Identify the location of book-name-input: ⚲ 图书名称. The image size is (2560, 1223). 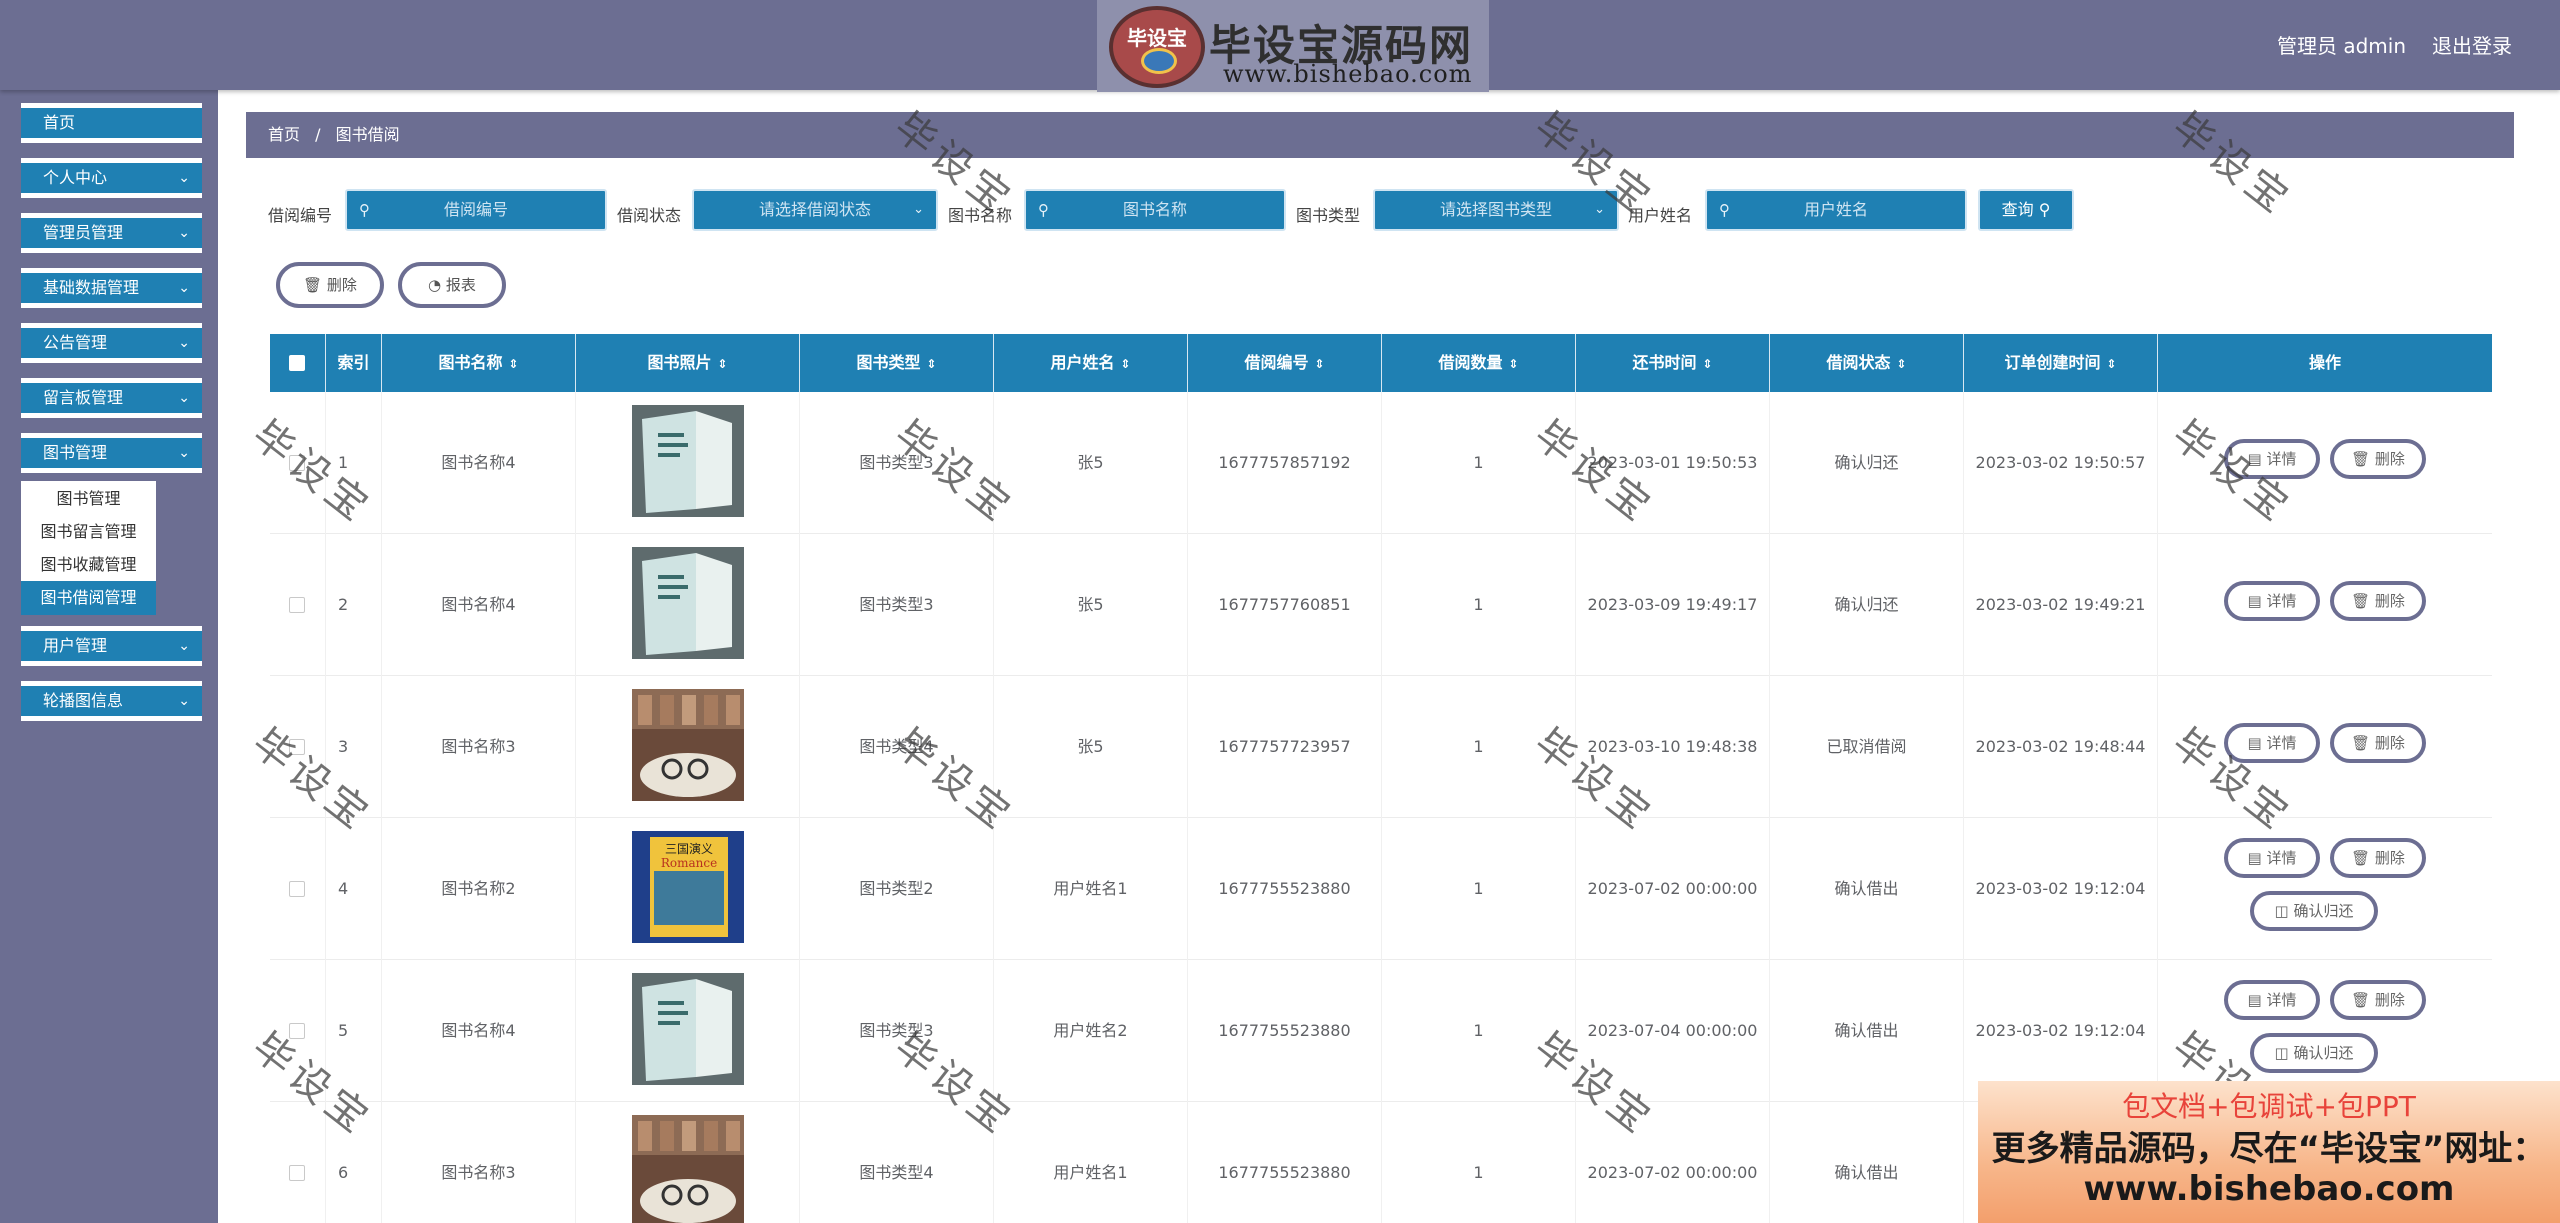
(1155, 210).